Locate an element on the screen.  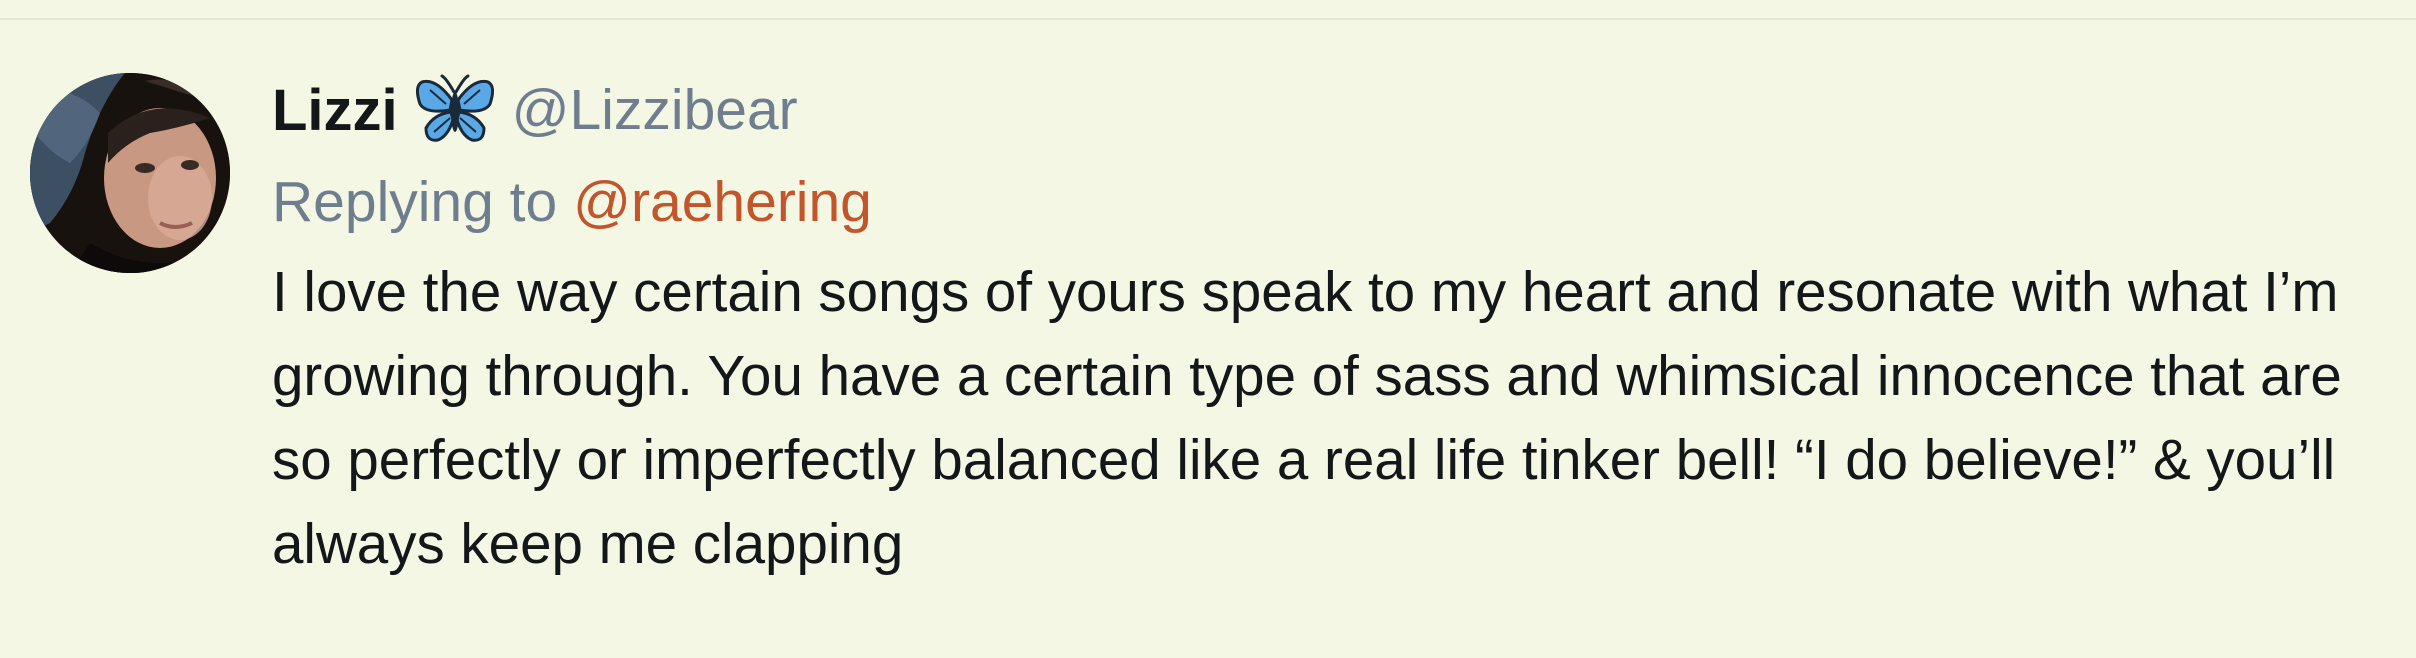
replying-to-label: Replying to is located at coordinates (415, 202).